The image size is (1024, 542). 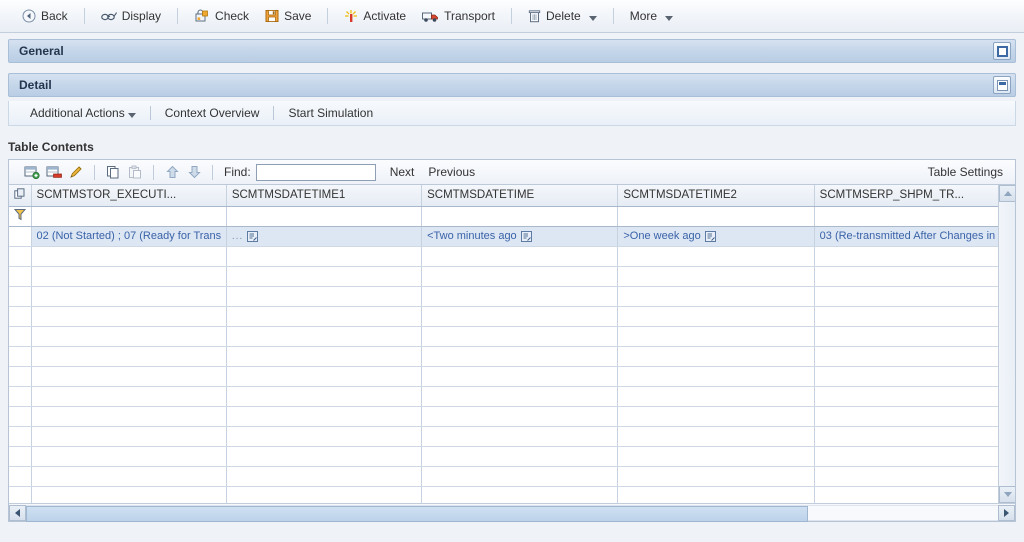 What do you see at coordinates (1002, 85) in the screenshot?
I see `detail-collapse-button` at bounding box center [1002, 85].